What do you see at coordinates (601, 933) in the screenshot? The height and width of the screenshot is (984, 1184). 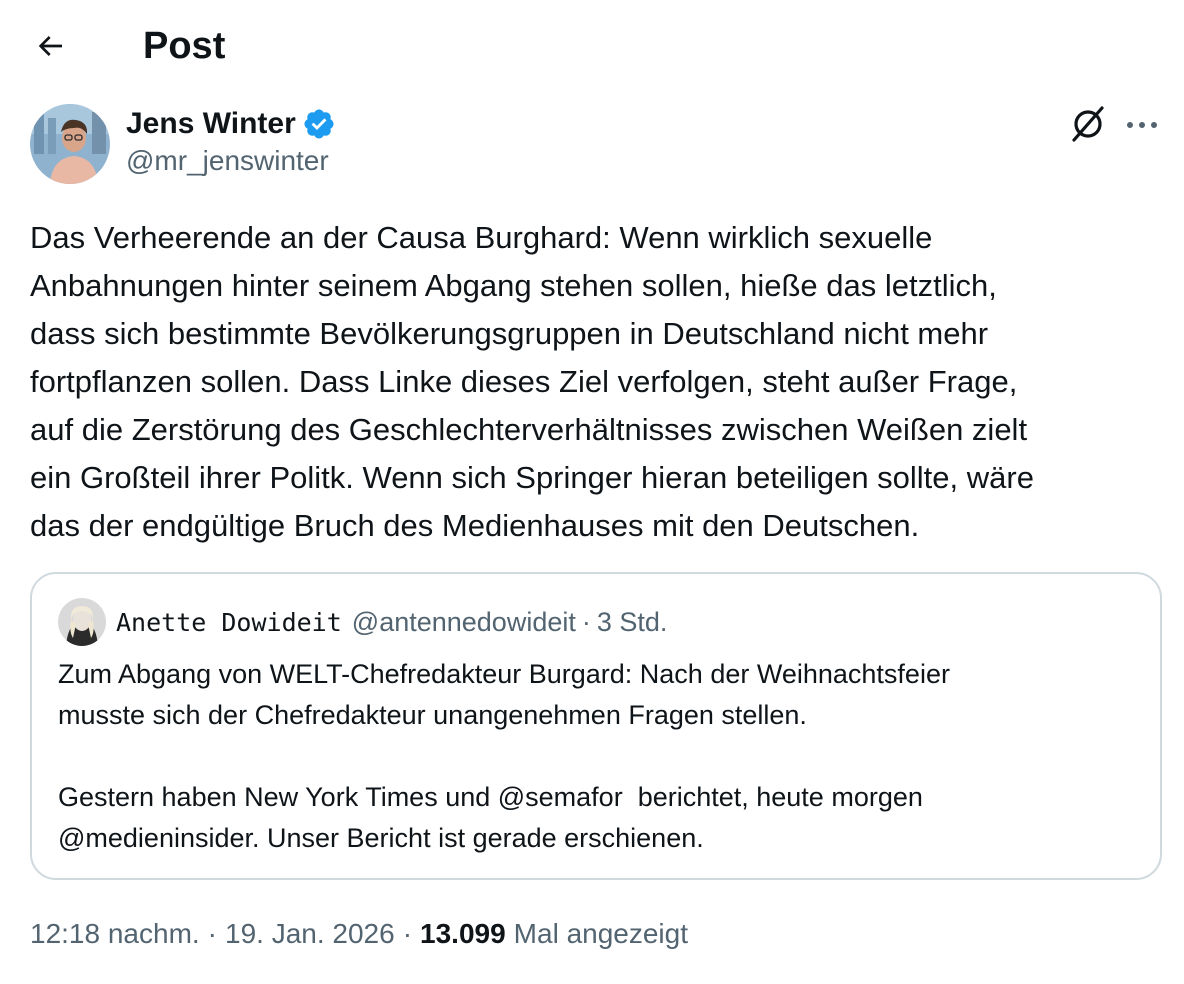 I see `views-label: Mal angezeigt` at bounding box center [601, 933].